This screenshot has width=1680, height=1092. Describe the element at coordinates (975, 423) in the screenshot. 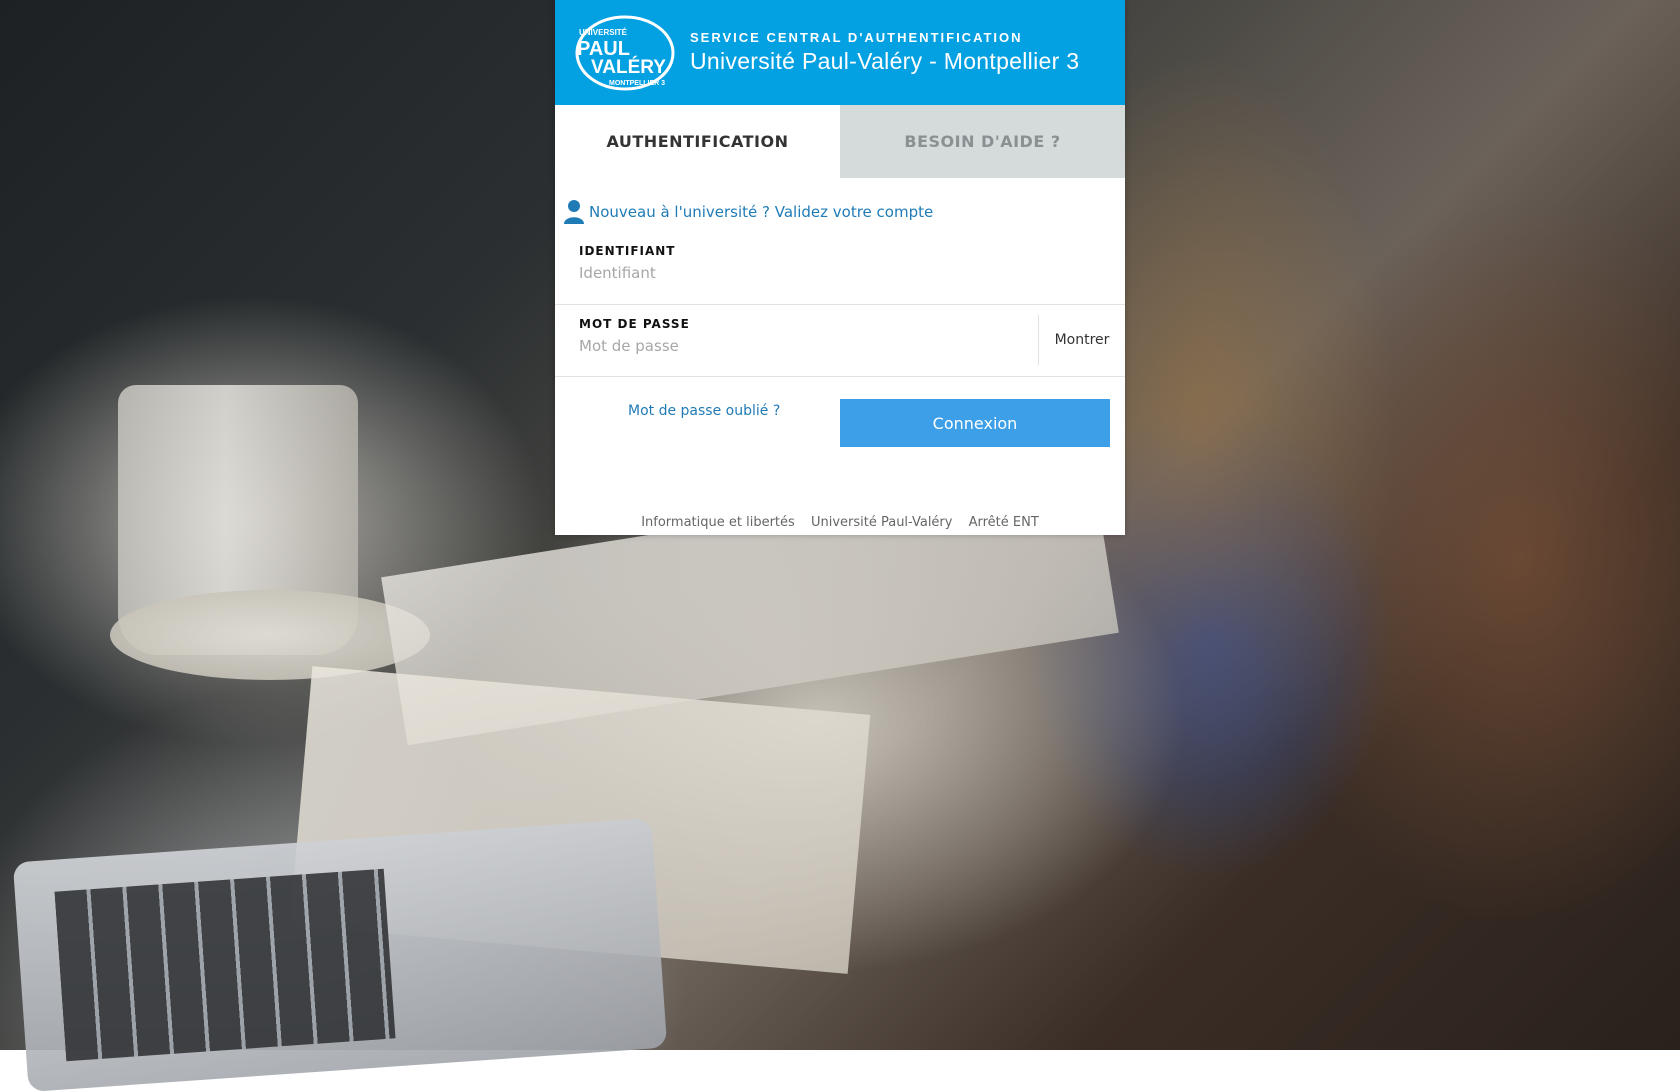

I see `connexion-button: Connexion` at that location.